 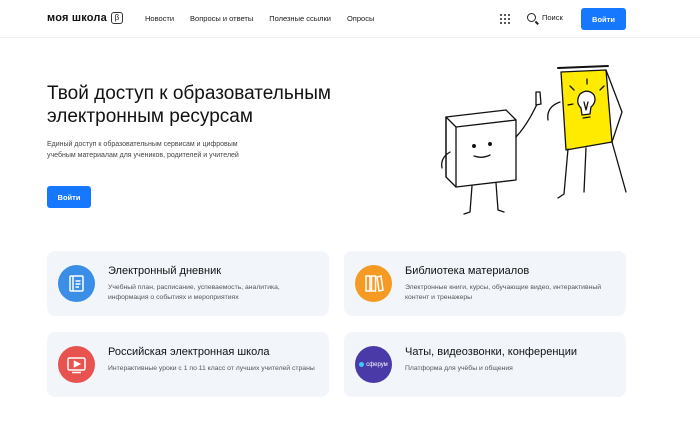 What do you see at coordinates (76, 364) in the screenshot?
I see `video-lesson-icon` at bounding box center [76, 364].